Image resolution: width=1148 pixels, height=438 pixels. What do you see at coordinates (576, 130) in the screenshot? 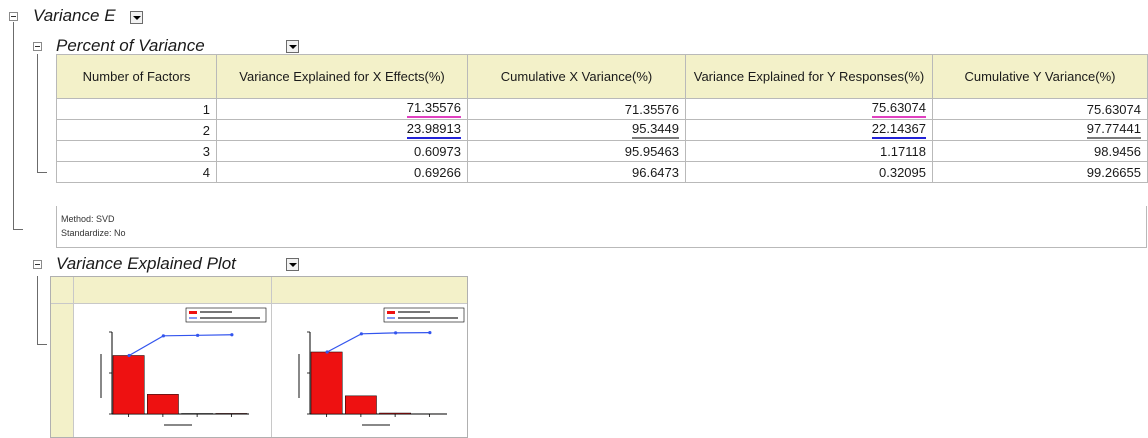
I see `cell-x-cumulative: 95.3449` at bounding box center [576, 130].